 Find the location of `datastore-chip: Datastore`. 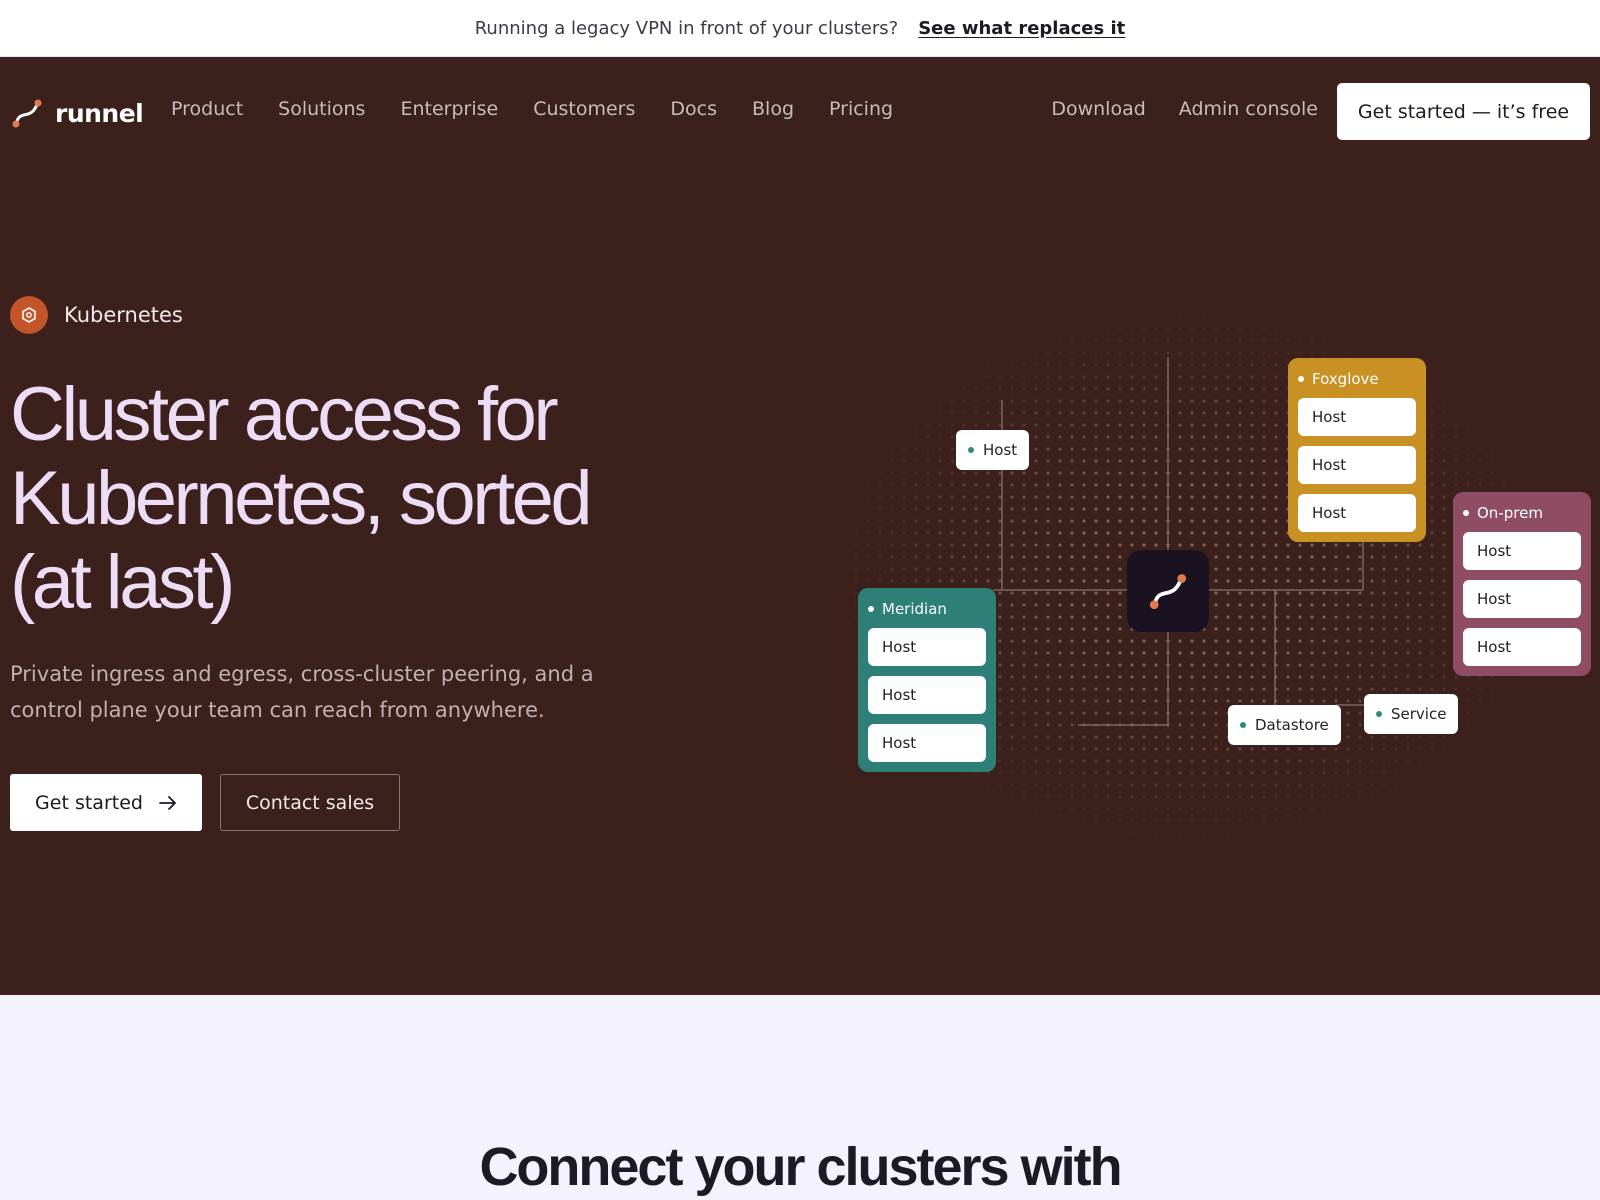

datastore-chip: Datastore is located at coordinates (1284, 725).